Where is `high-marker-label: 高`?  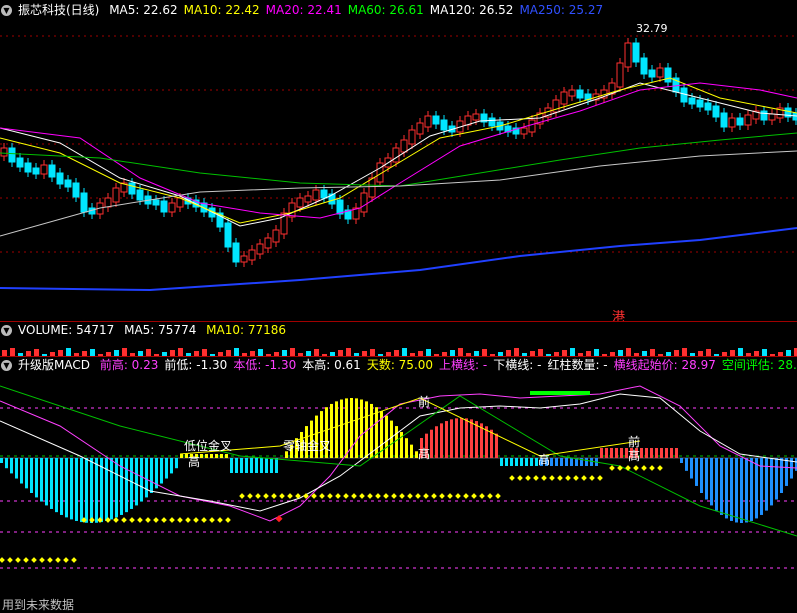
high-marker-label: 高 is located at coordinates (544, 459).